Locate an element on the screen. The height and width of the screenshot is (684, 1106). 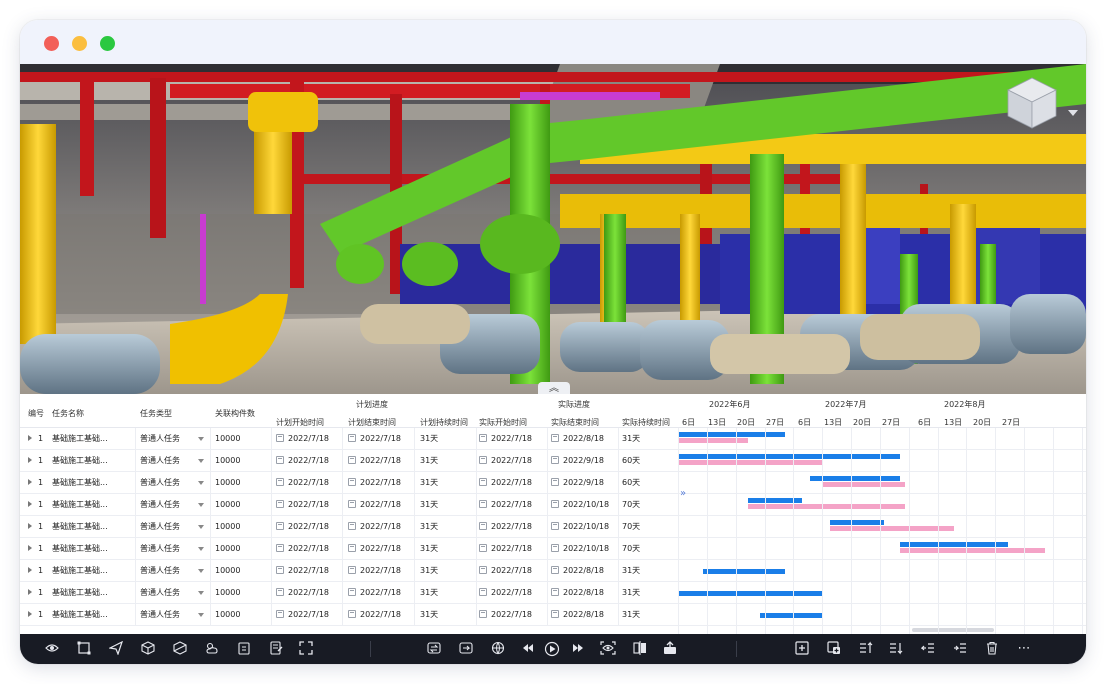
close-window-button is located at coordinates (51, 43).